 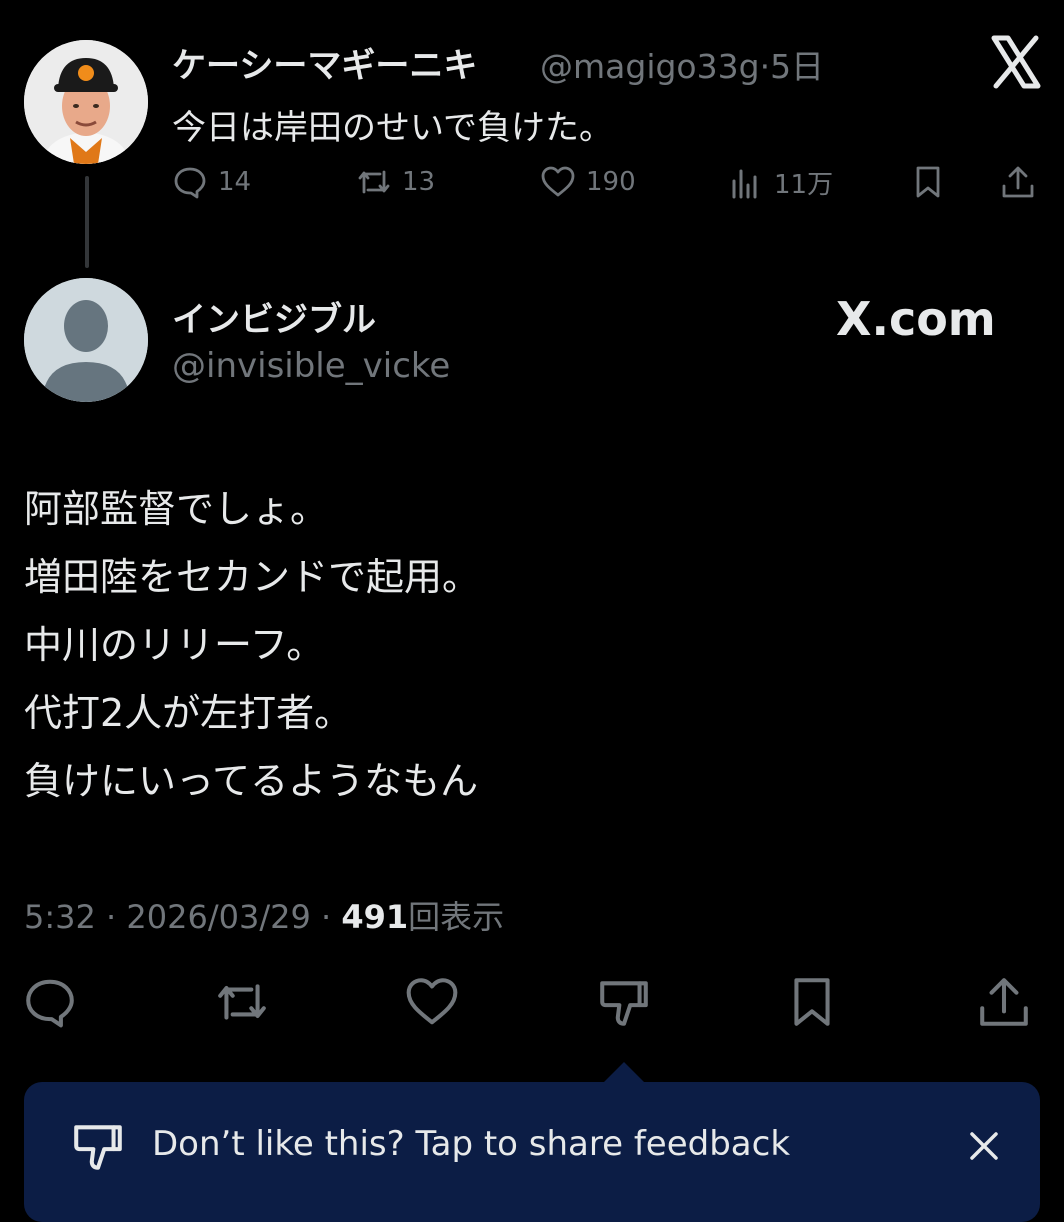 I want to click on dislike-button, so click(x=624, y=1004).